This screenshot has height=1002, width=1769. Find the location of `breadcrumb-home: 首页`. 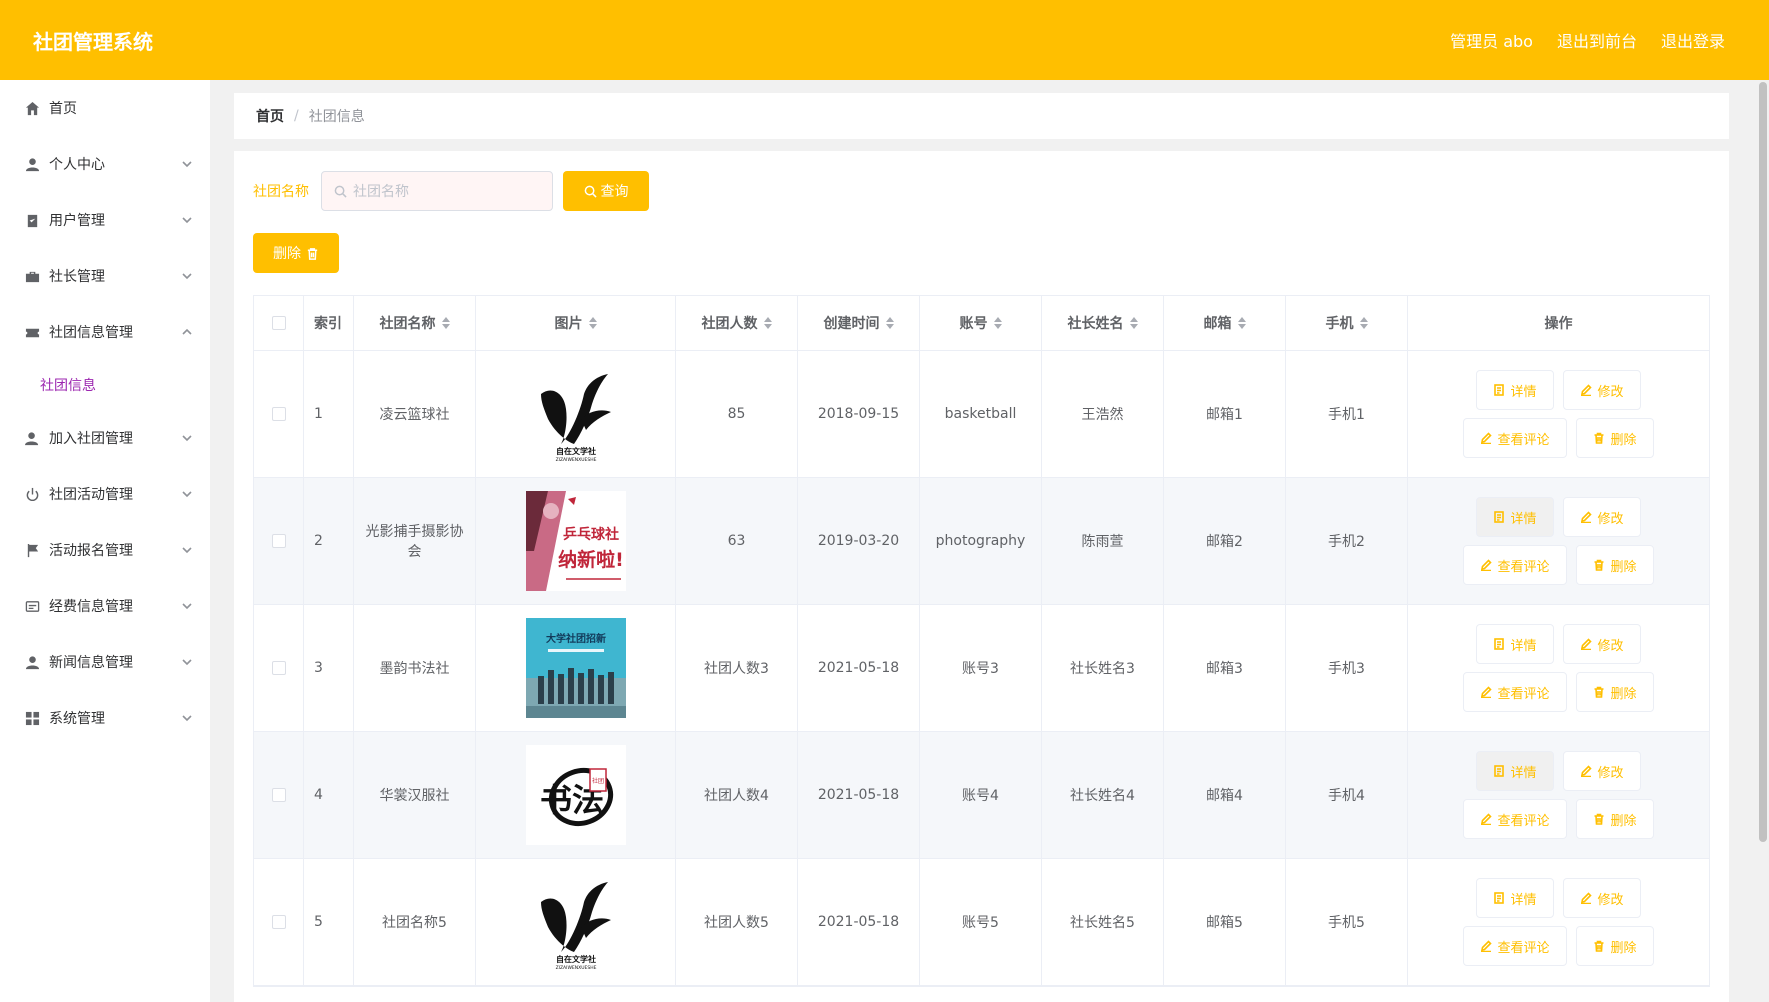

breadcrumb-home: 首页 is located at coordinates (270, 116).